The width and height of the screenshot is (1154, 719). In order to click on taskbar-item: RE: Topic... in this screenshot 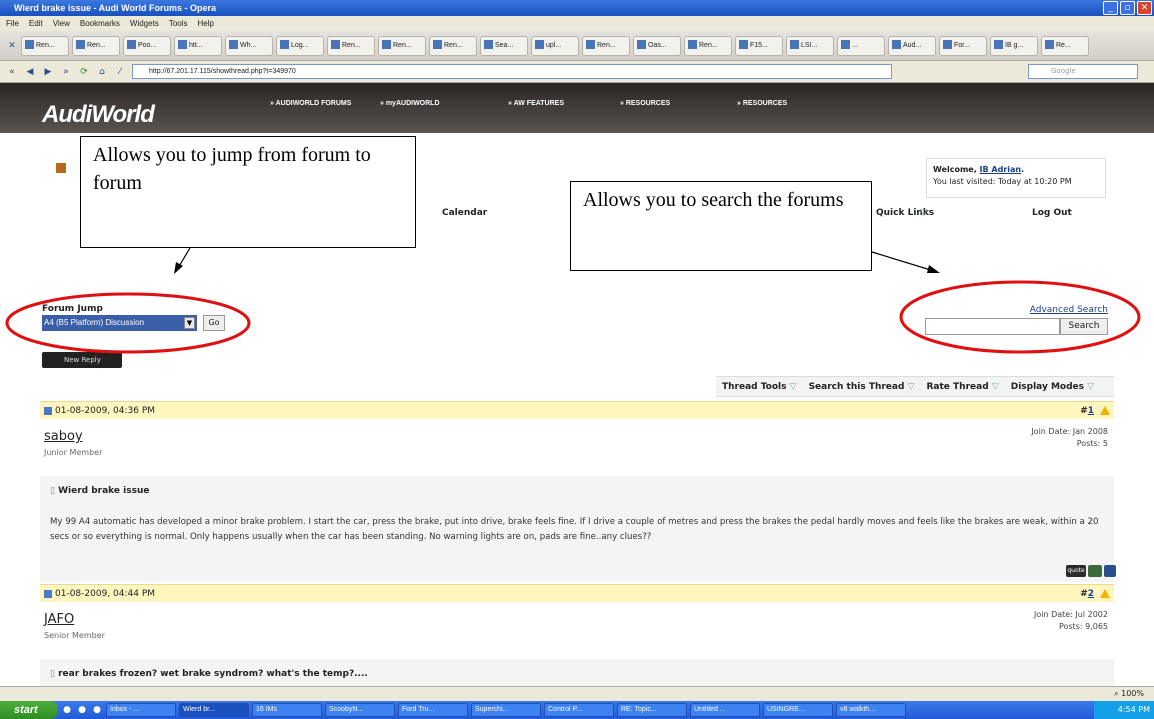, I will do `click(652, 710)`.